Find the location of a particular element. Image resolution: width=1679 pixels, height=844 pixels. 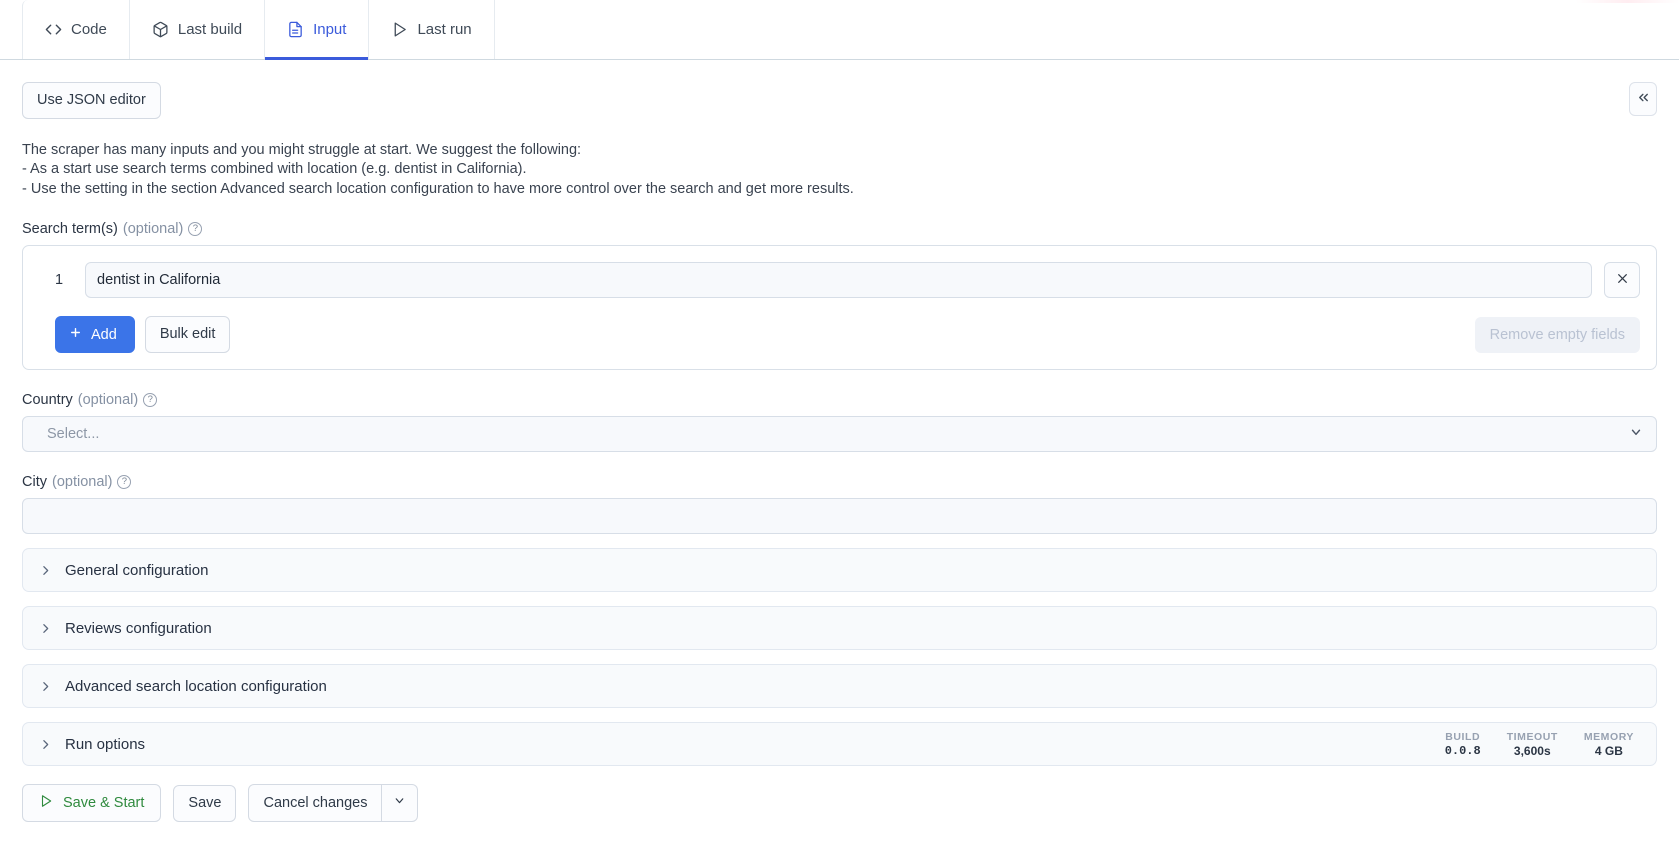

bulk-edit-button: Bulk edit is located at coordinates (187, 334).